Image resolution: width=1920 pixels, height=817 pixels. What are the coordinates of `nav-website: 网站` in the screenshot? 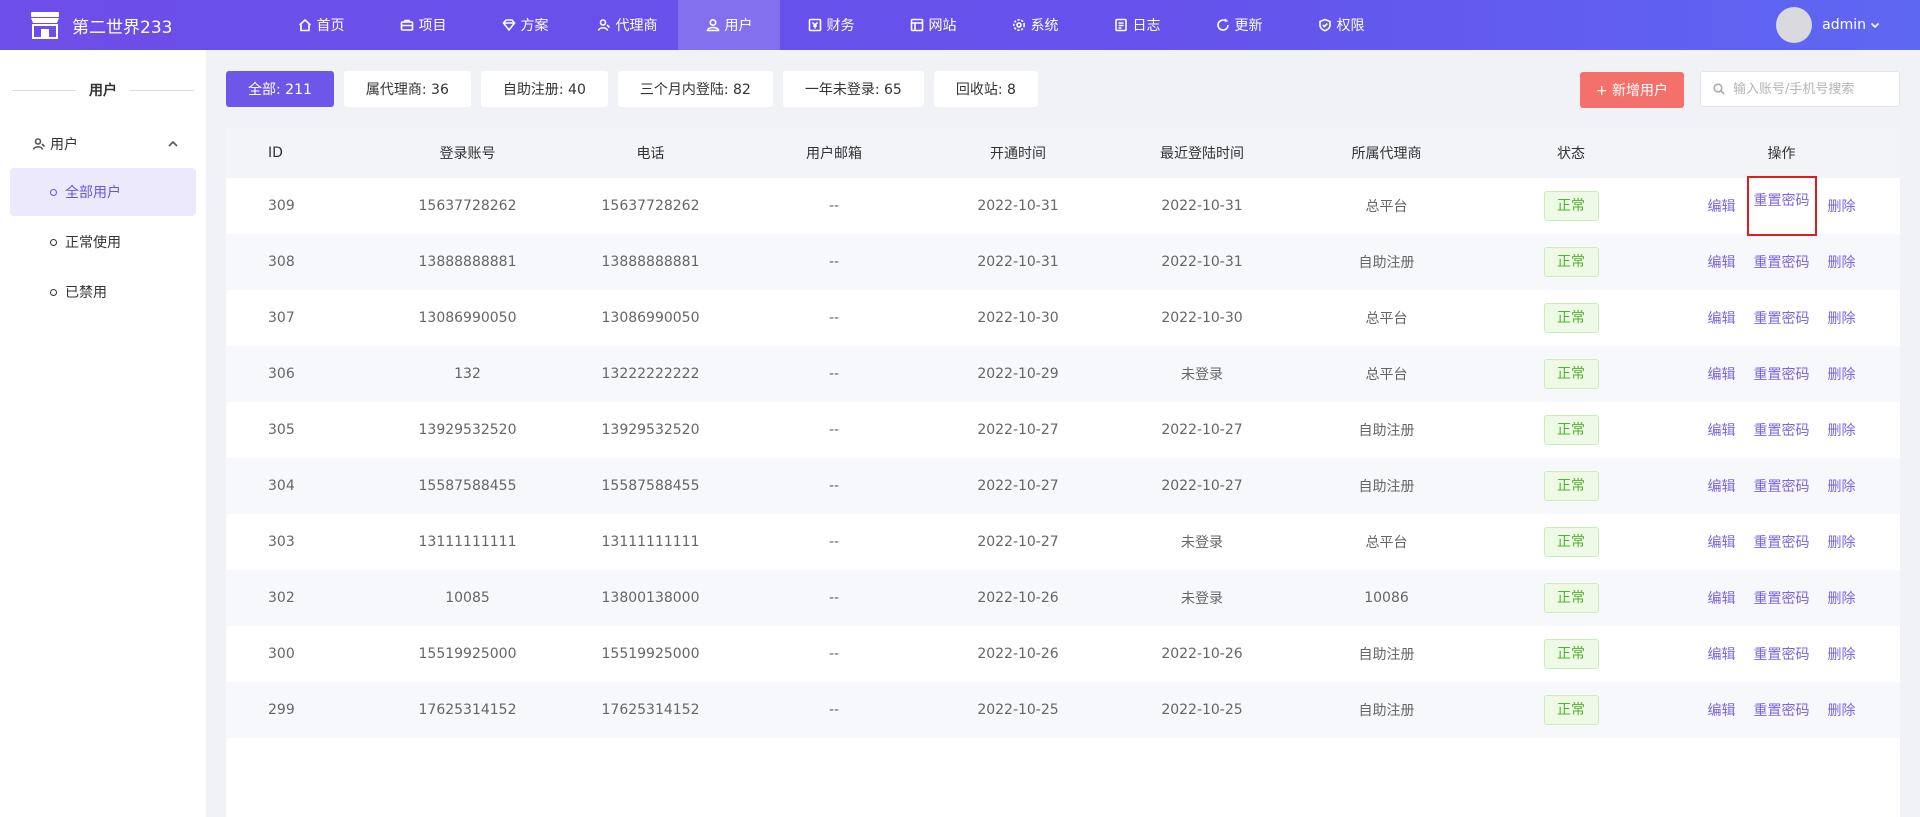 It's located at (933, 25).